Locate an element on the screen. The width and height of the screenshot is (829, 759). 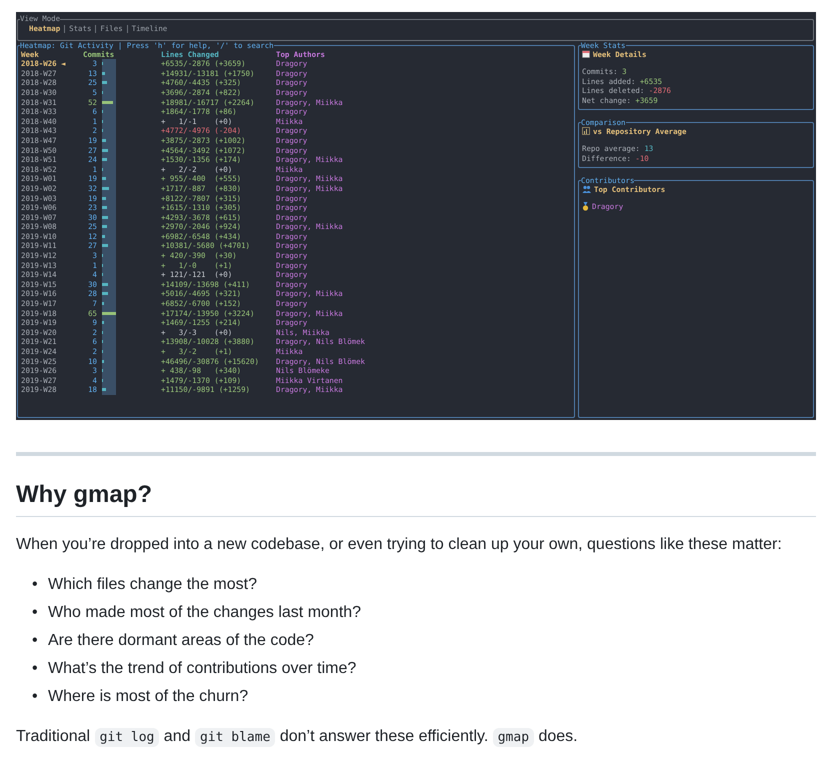
list-item: Are there dormant areas of the code? is located at coordinates (181, 641).